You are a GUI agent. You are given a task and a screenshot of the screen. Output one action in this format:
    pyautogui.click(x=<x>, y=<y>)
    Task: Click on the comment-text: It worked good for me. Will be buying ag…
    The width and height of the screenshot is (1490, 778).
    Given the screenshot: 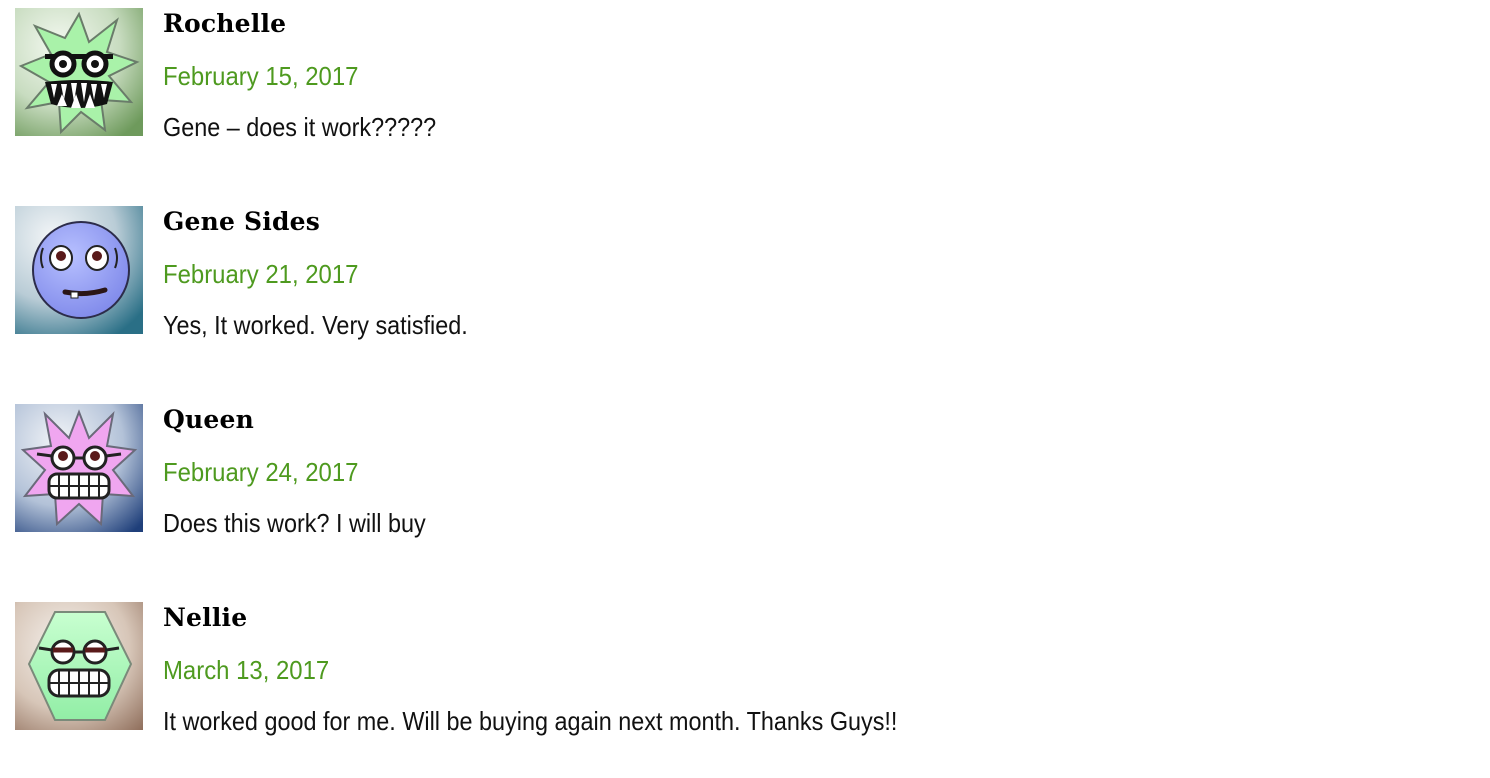 What is the action you would take?
    pyautogui.click(x=530, y=721)
    